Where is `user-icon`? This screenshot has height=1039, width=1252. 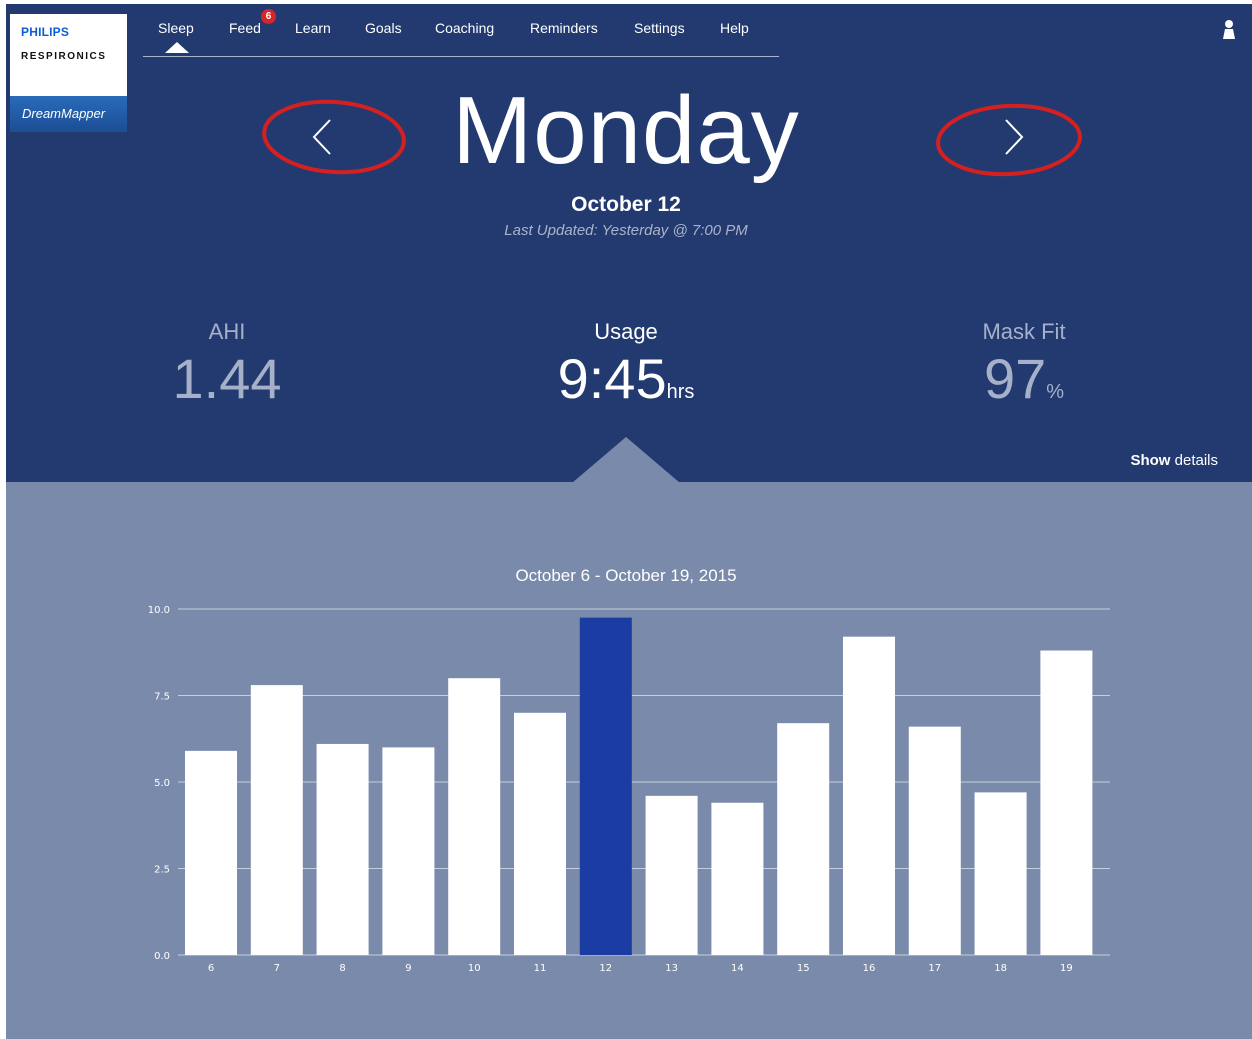 user-icon is located at coordinates (1229, 29).